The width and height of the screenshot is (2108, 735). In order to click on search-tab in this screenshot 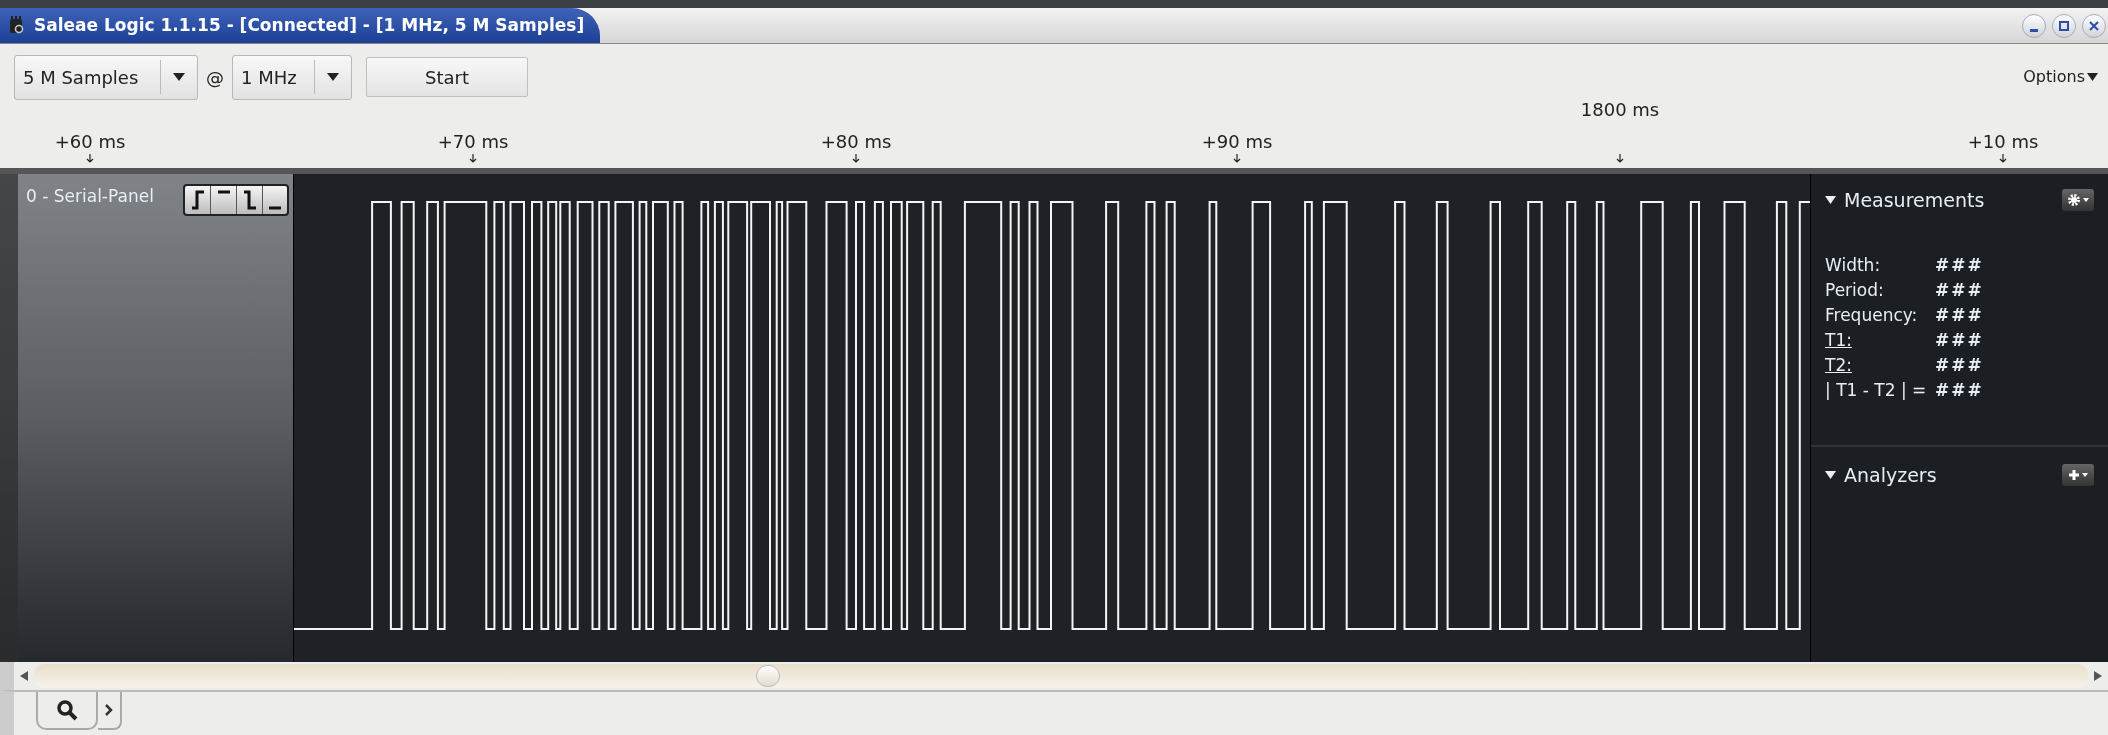, I will do `click(67, 711)`.